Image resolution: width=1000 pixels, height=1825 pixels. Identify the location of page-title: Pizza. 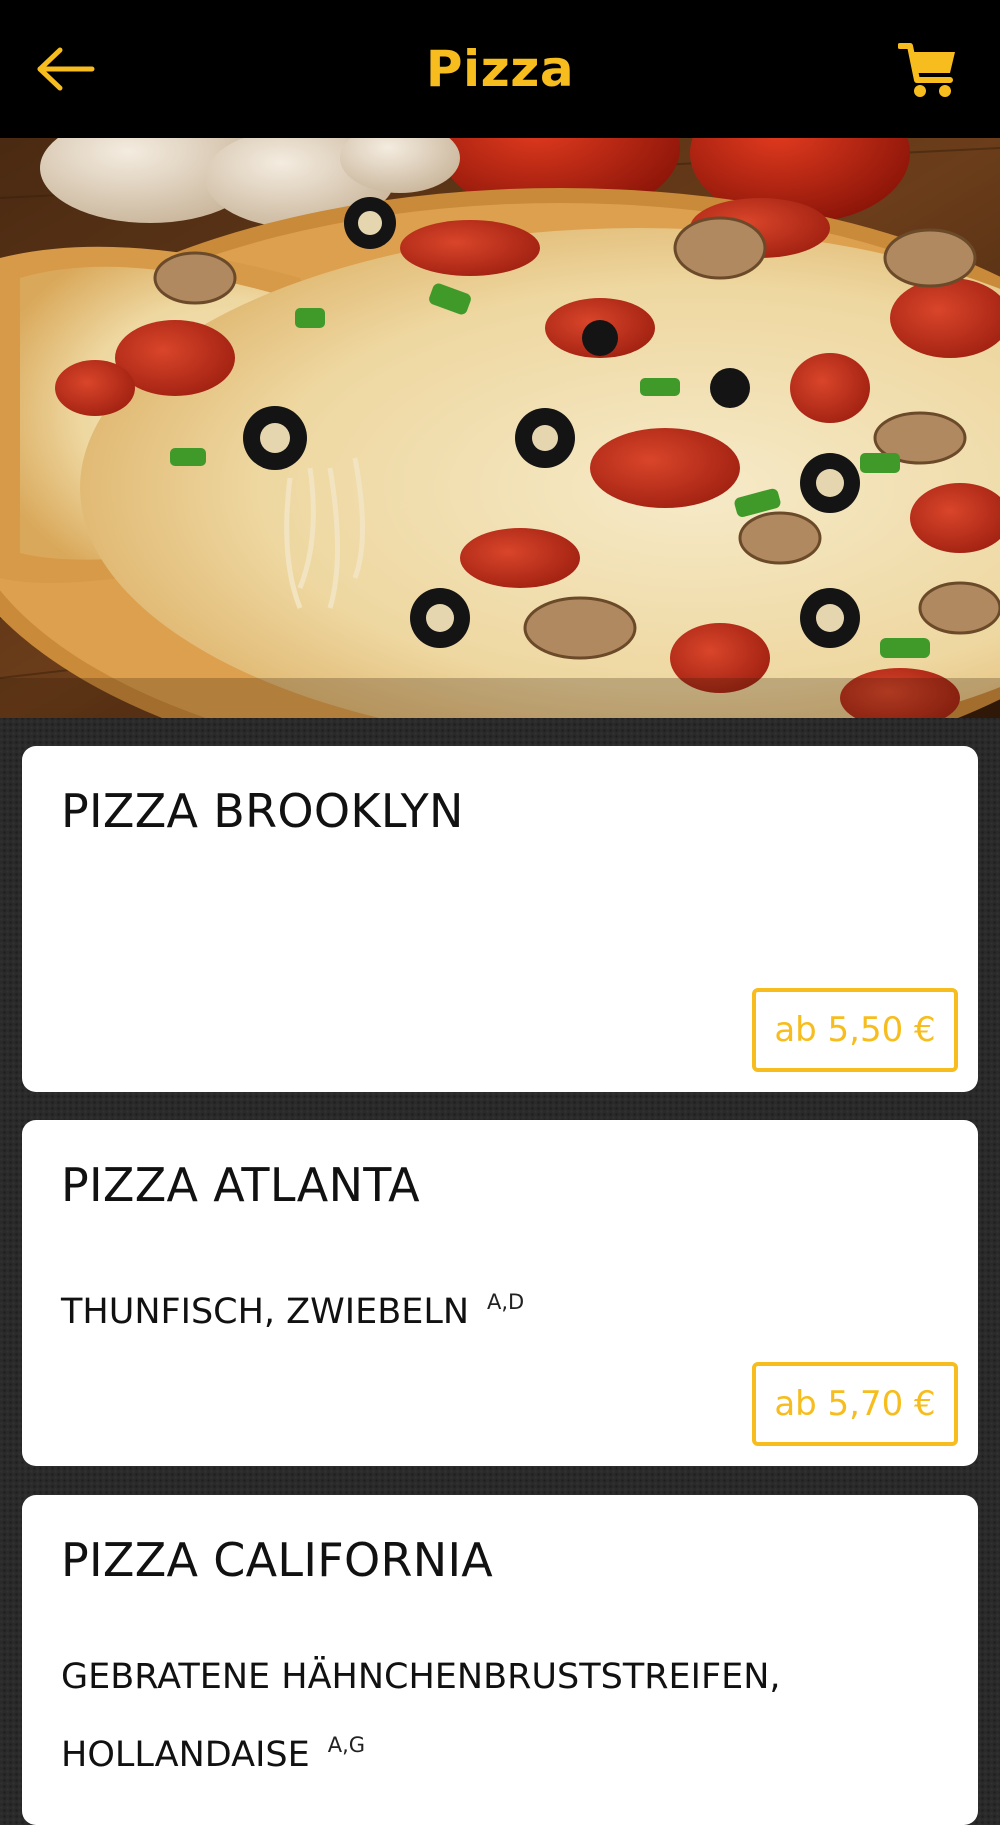
(500, 69).